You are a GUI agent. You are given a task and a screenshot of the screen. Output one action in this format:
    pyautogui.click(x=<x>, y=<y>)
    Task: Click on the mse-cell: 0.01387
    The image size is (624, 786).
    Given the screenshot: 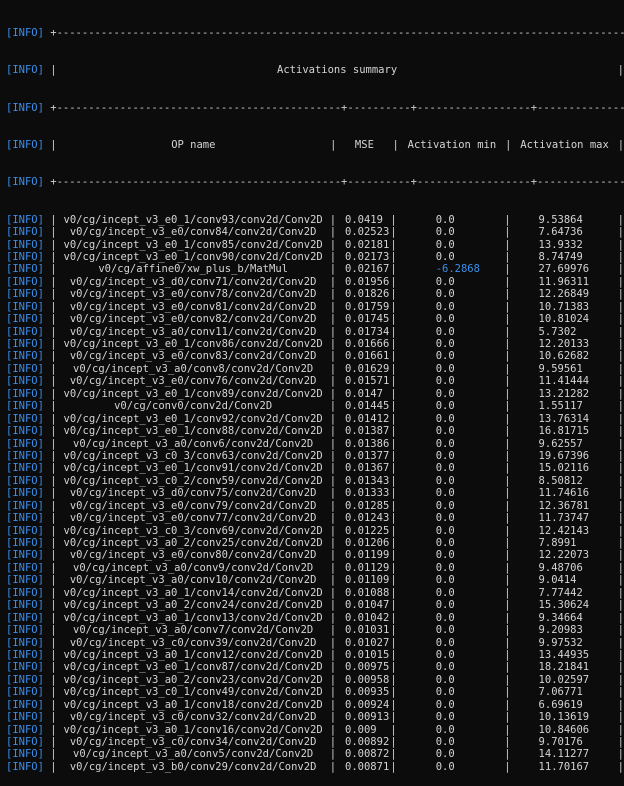 What is the action you would take?
    pyautogui.click(x=367, y=431)
    